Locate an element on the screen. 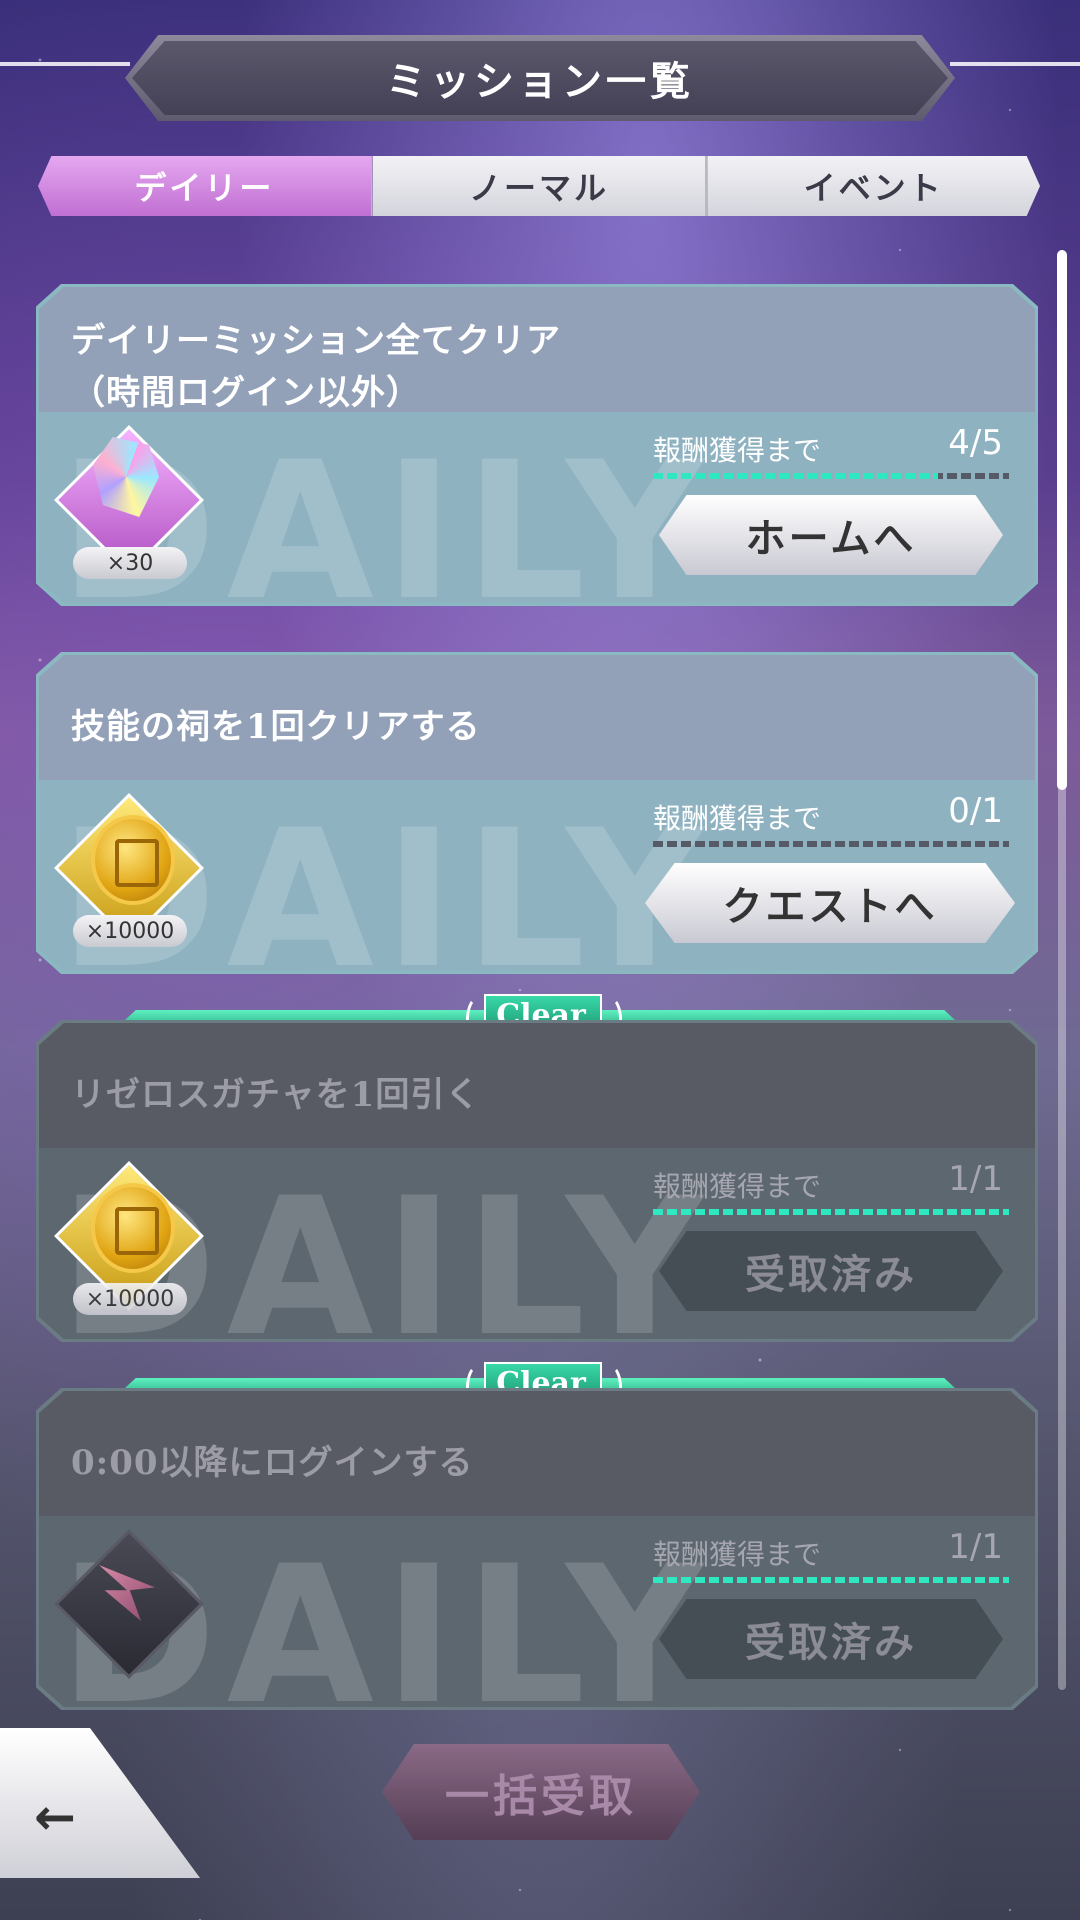 The image size is (1080, 1920). tab-bar: デイリー ノーマル イベント is located at coordinates (539, 186).